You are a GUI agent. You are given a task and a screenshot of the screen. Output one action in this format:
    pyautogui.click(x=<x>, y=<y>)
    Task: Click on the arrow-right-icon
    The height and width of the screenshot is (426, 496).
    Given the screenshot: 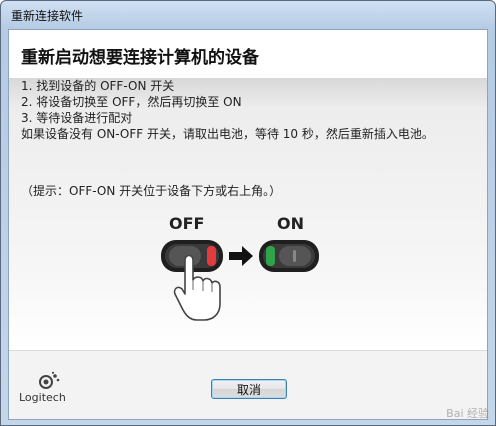 What is the action you would take?
    pyautogui.click(x=241, y=256)
    